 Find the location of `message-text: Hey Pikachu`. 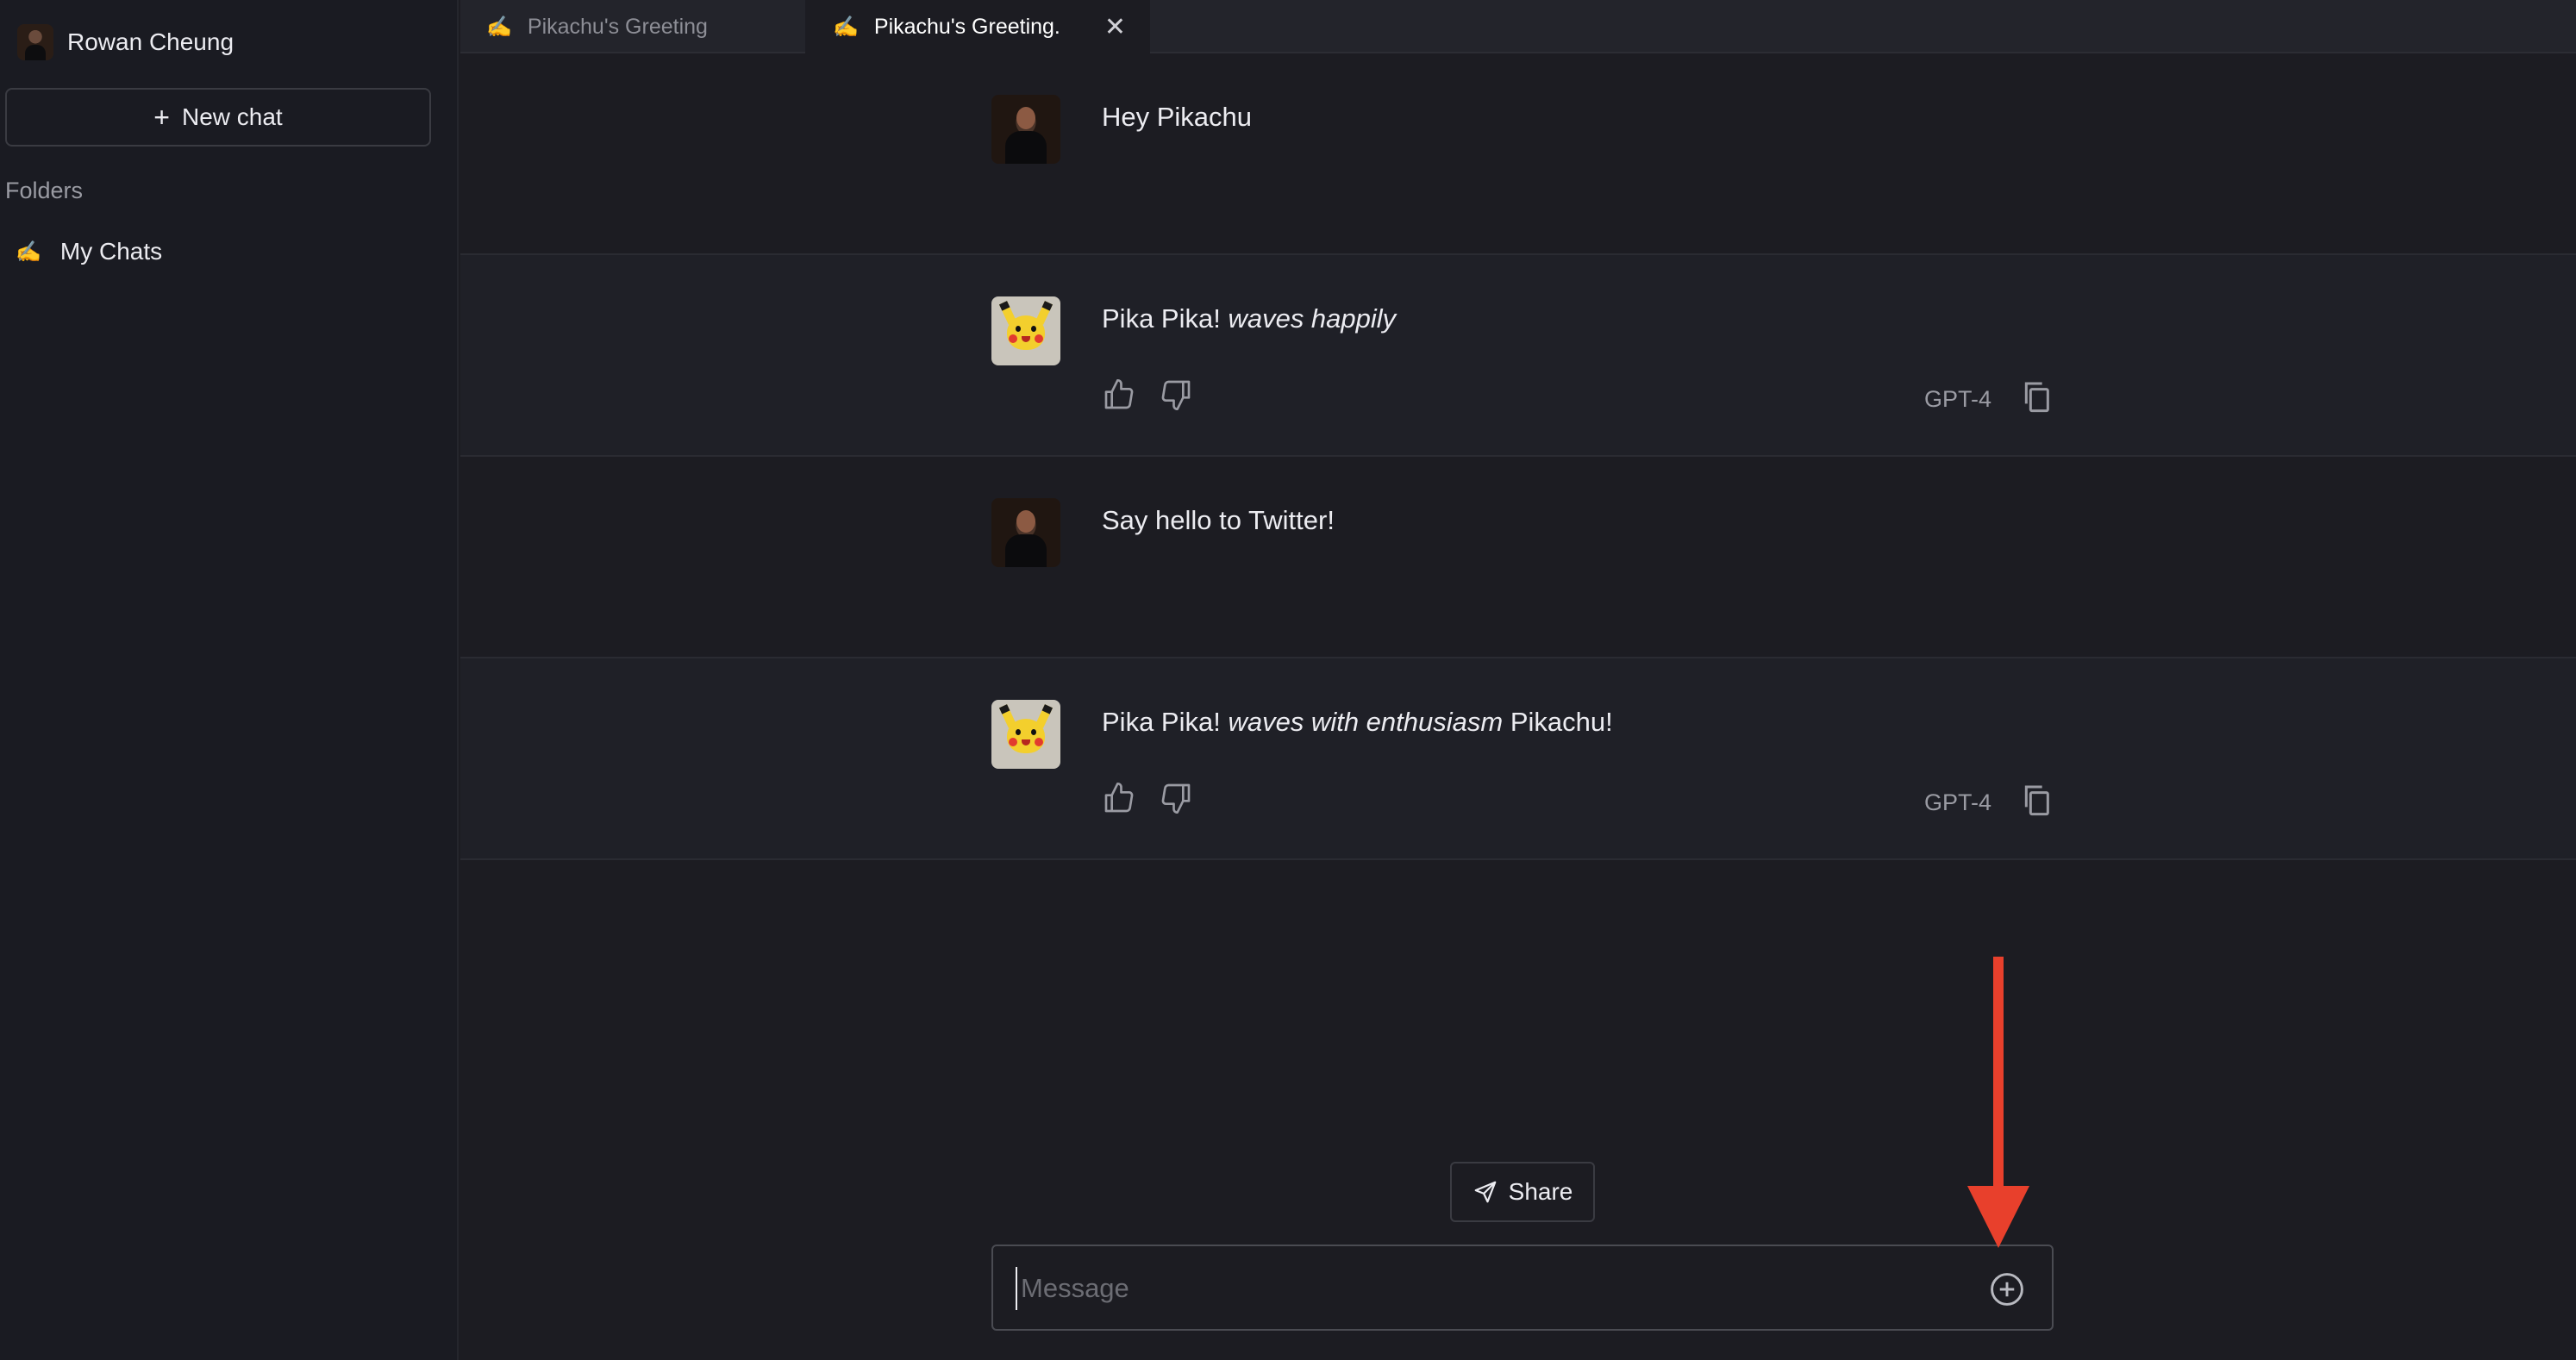

message-text: Hey Pikachu is located at coordinates (1177, 117).